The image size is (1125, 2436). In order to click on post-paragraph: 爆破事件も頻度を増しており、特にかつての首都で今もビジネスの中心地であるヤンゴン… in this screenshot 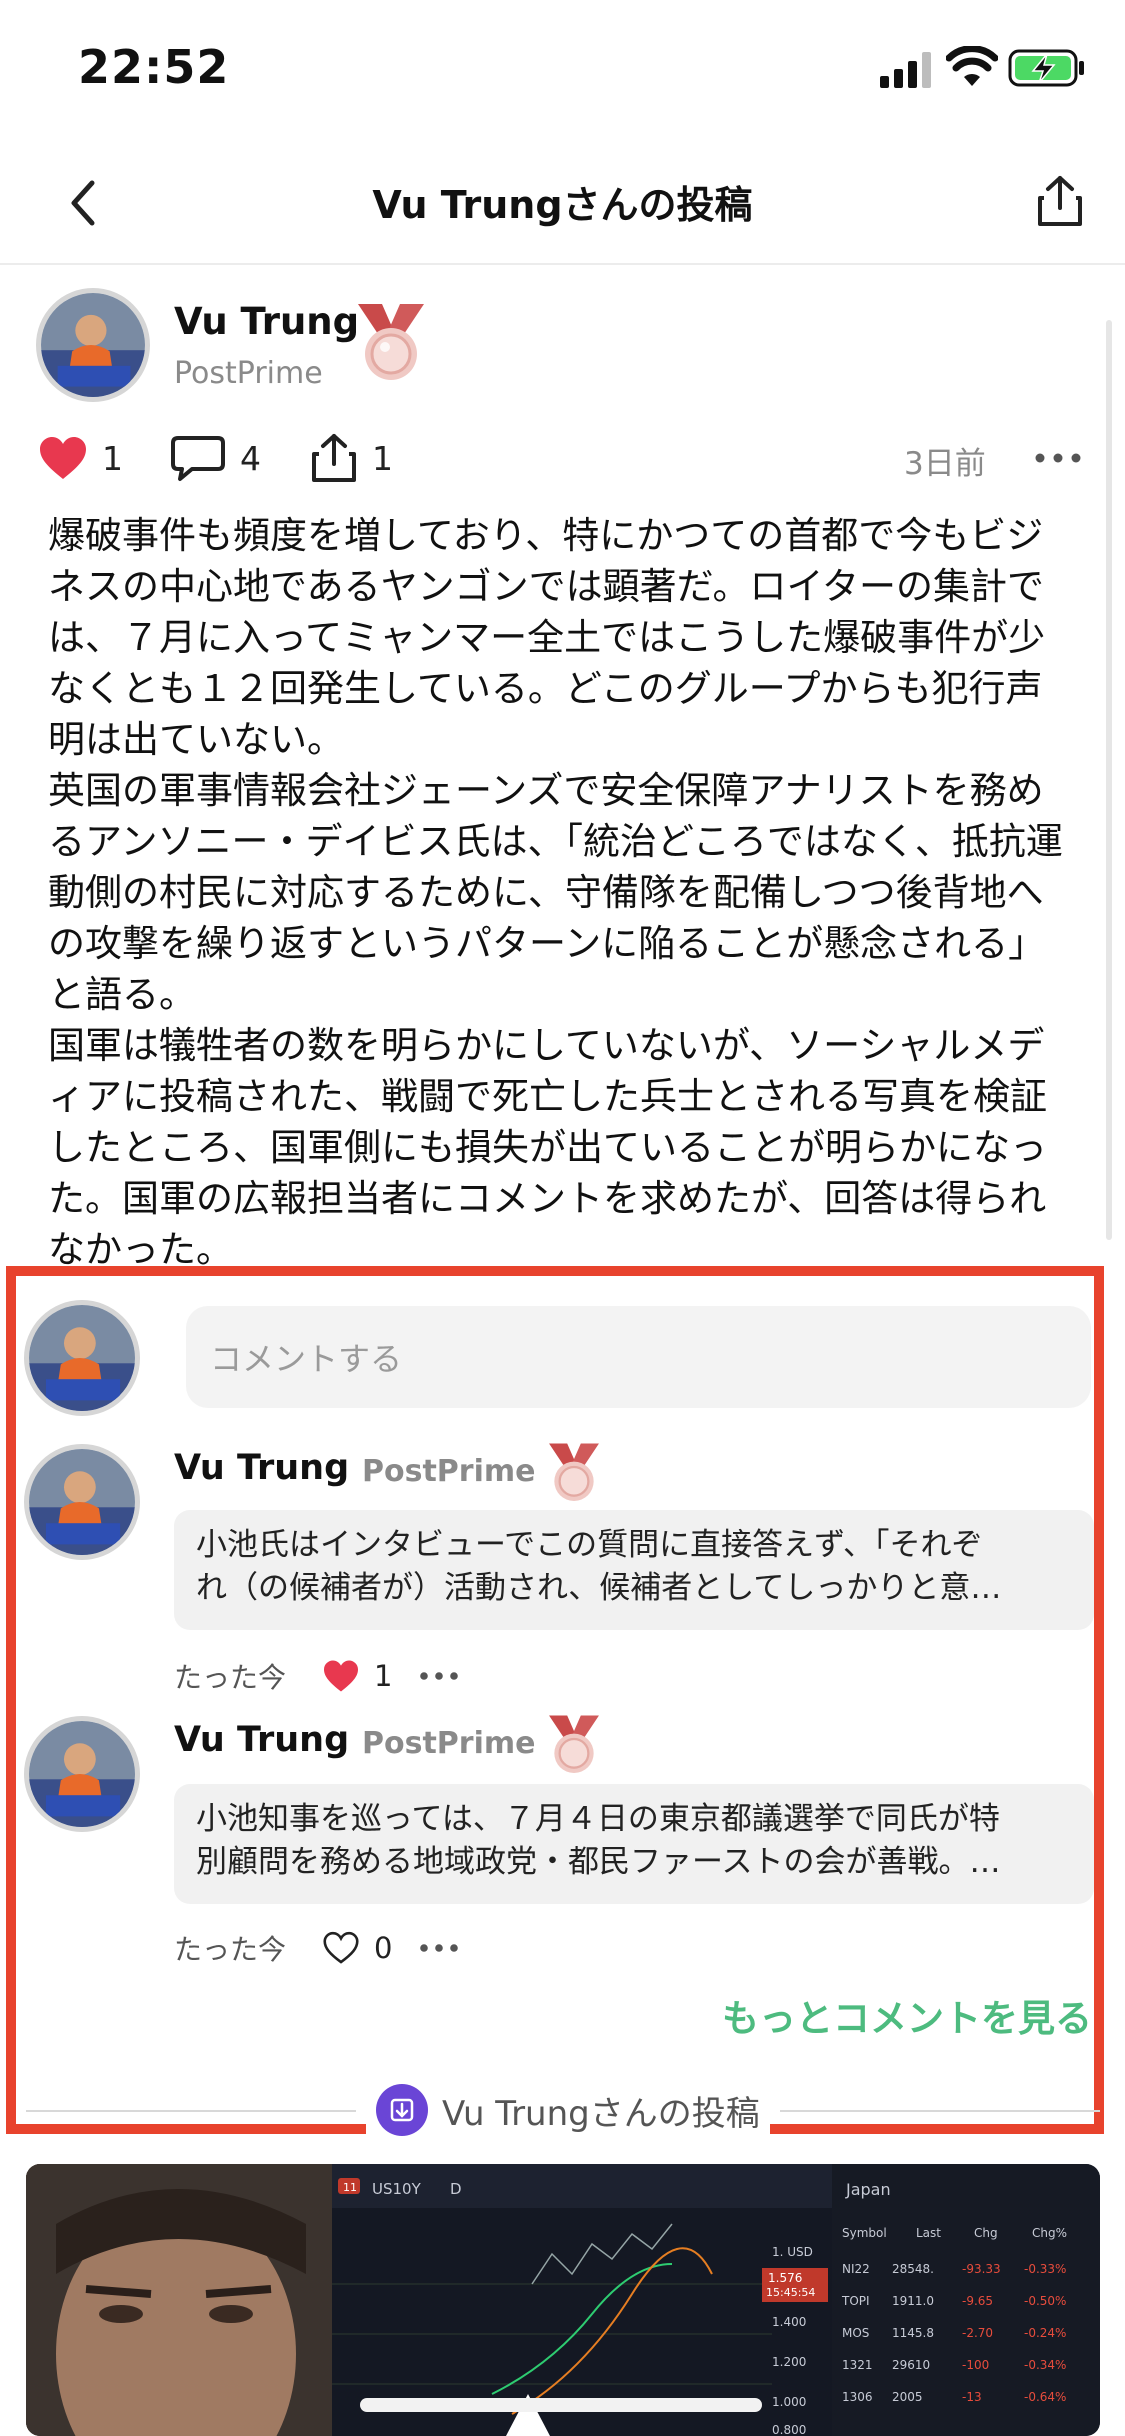, I will do `click(547, 637)`.